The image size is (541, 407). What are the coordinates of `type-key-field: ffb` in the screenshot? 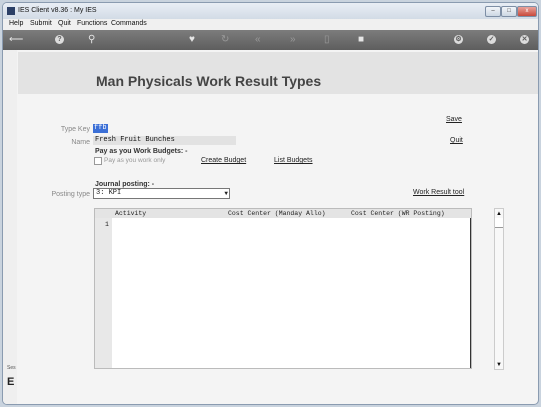 It's located at (100, 128).